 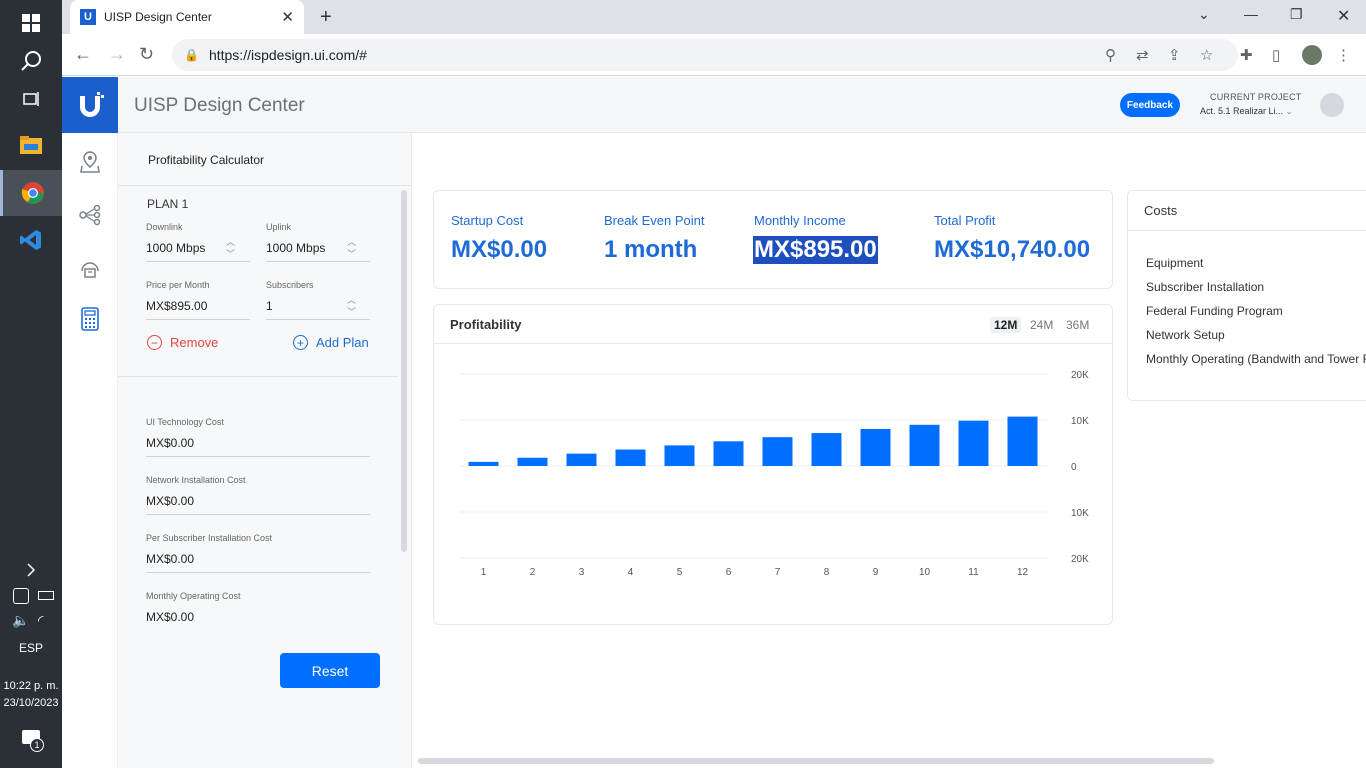 I want to click on vscode-icon, so click(x=31, y=240).